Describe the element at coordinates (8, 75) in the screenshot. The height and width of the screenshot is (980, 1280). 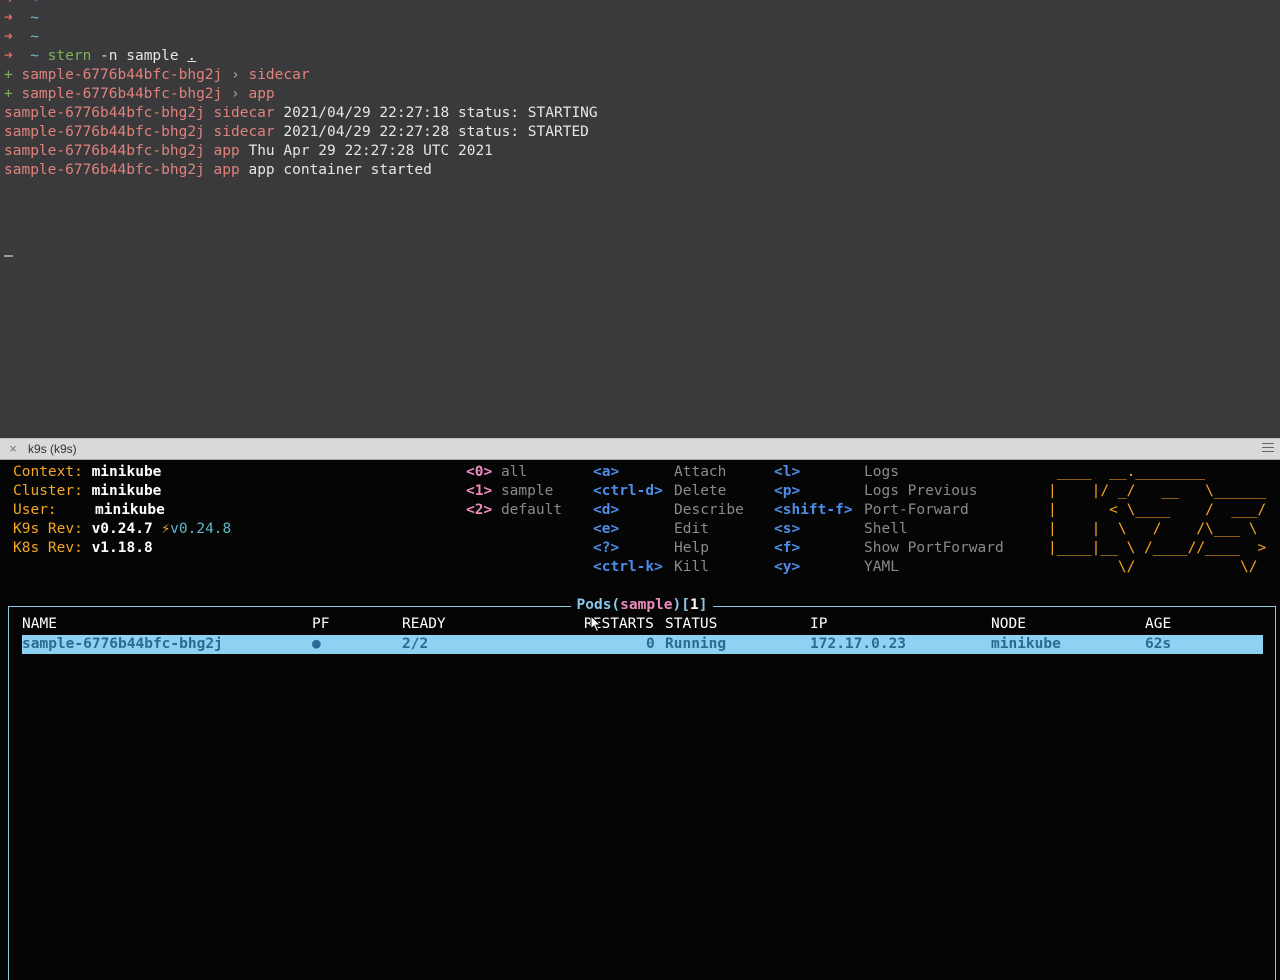
I see `plus-icon: +` at that location.